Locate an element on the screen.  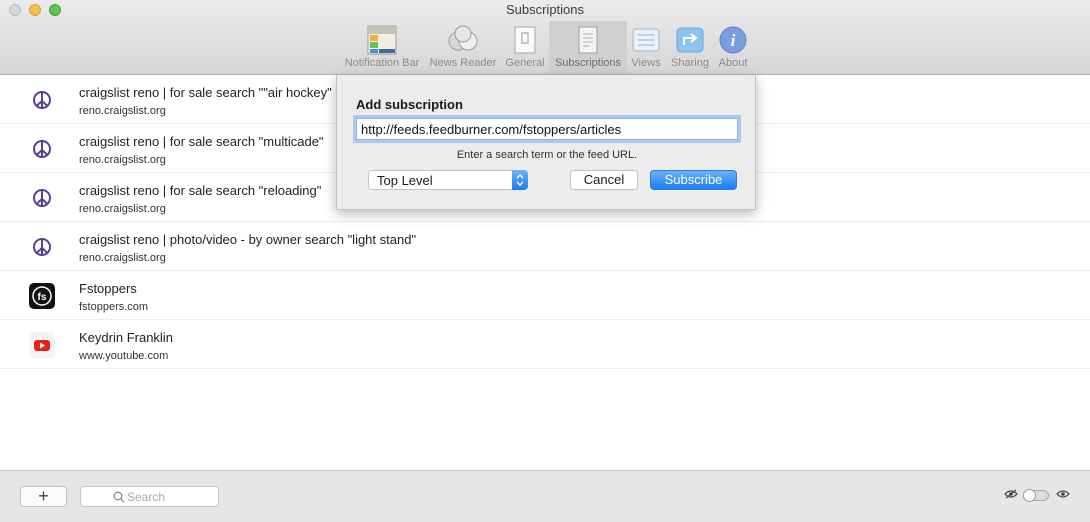
tab-label: Subscriptions is located at coordinates (588, 63).